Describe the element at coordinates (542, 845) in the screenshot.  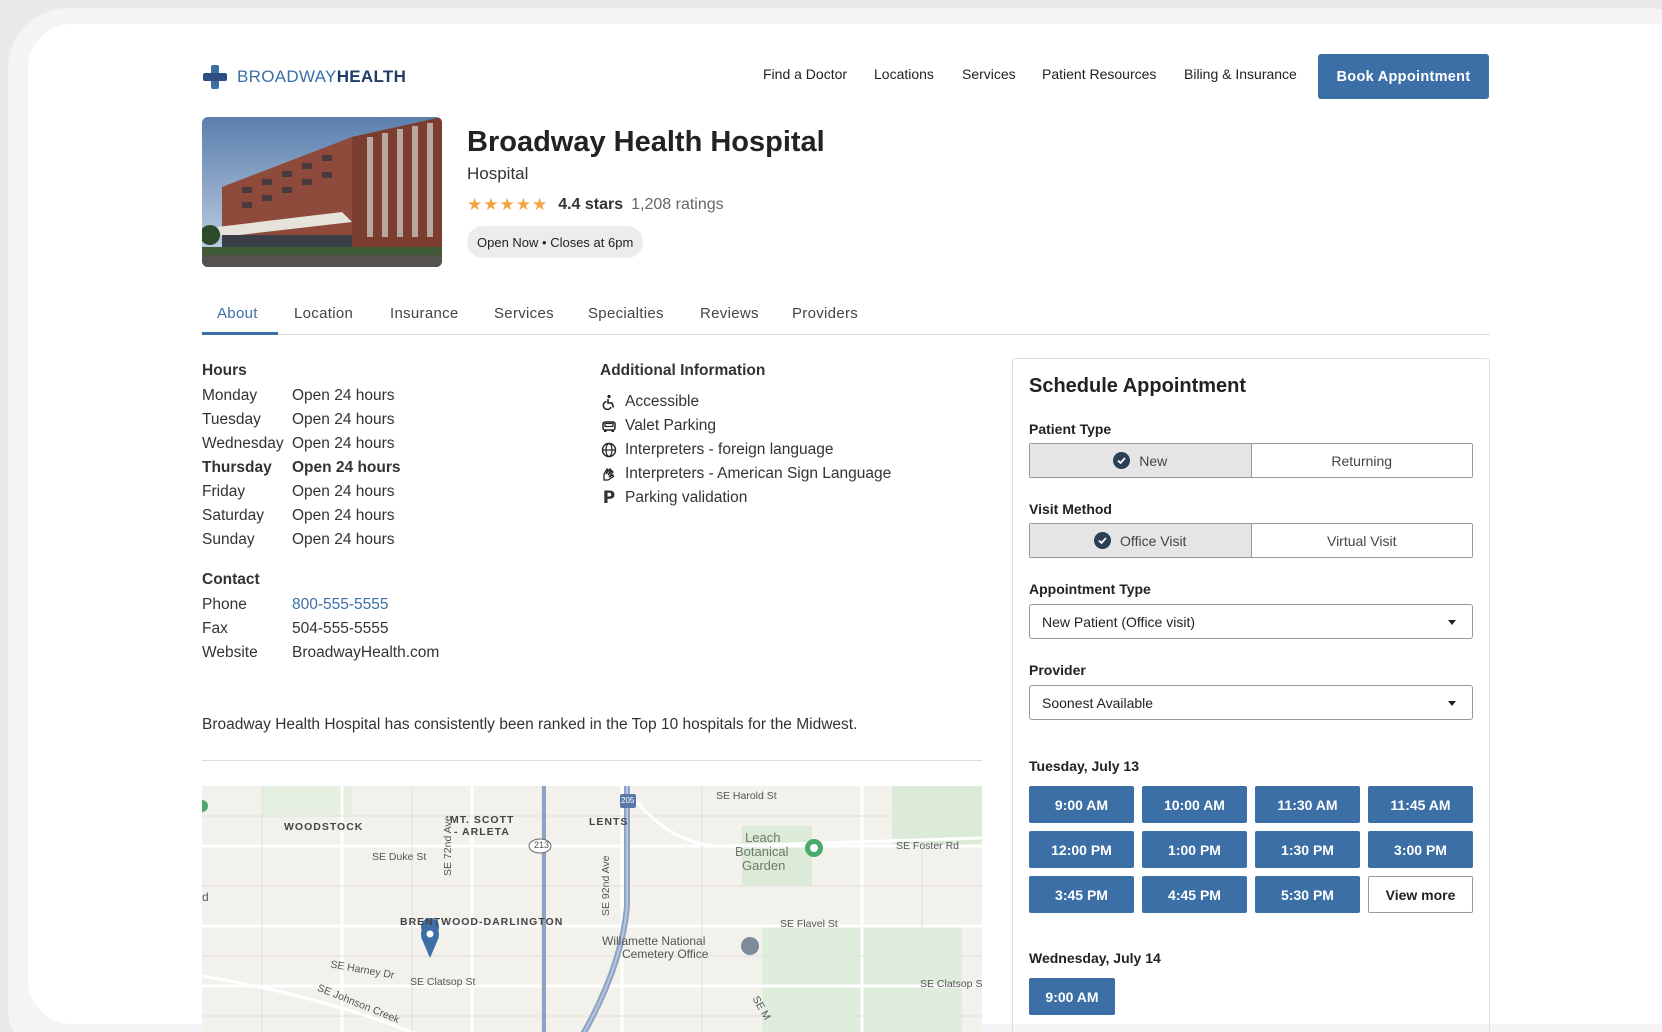
I see `map-label: 213` at that location.